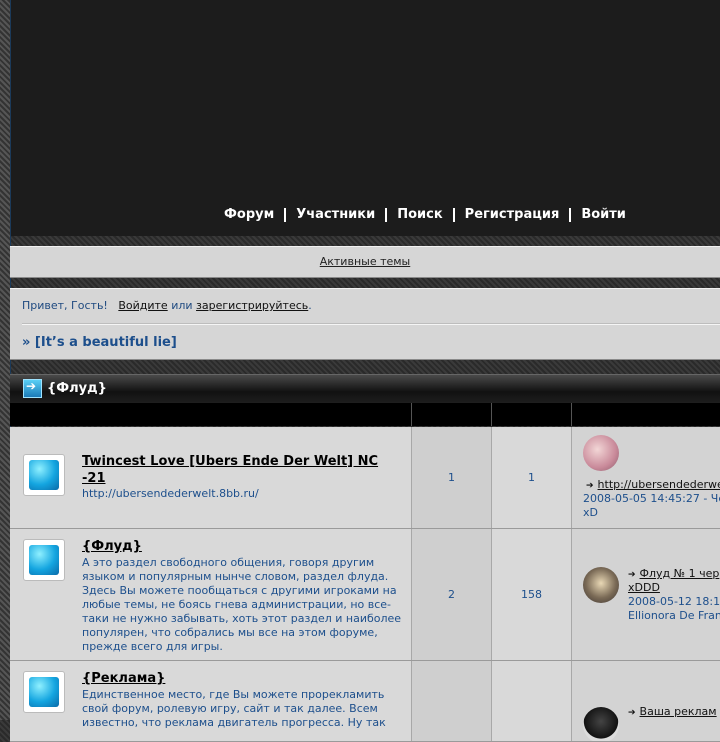 The width and height of the screenshot is (720, 742). What do you see at coordinates (77, 388) in the screenshot?
I see `category-title: {Флуд}` at bounding box center [77, 388].